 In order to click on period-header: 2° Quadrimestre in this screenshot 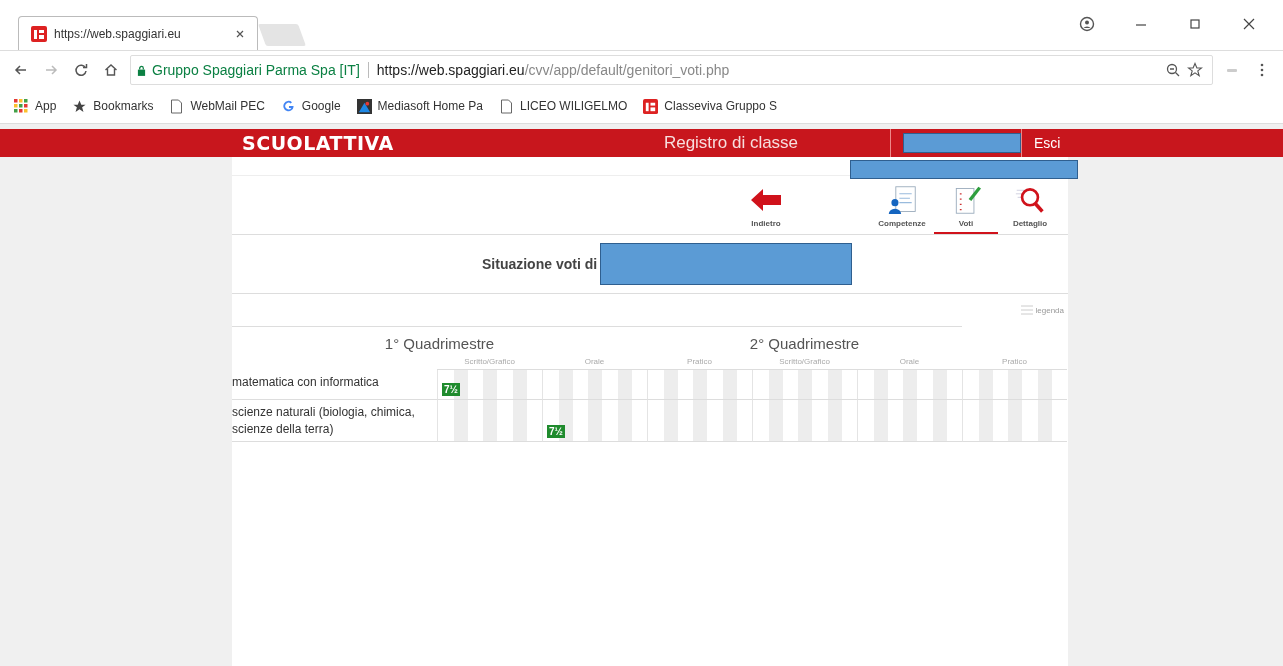, I will do `click(804, 340)`.